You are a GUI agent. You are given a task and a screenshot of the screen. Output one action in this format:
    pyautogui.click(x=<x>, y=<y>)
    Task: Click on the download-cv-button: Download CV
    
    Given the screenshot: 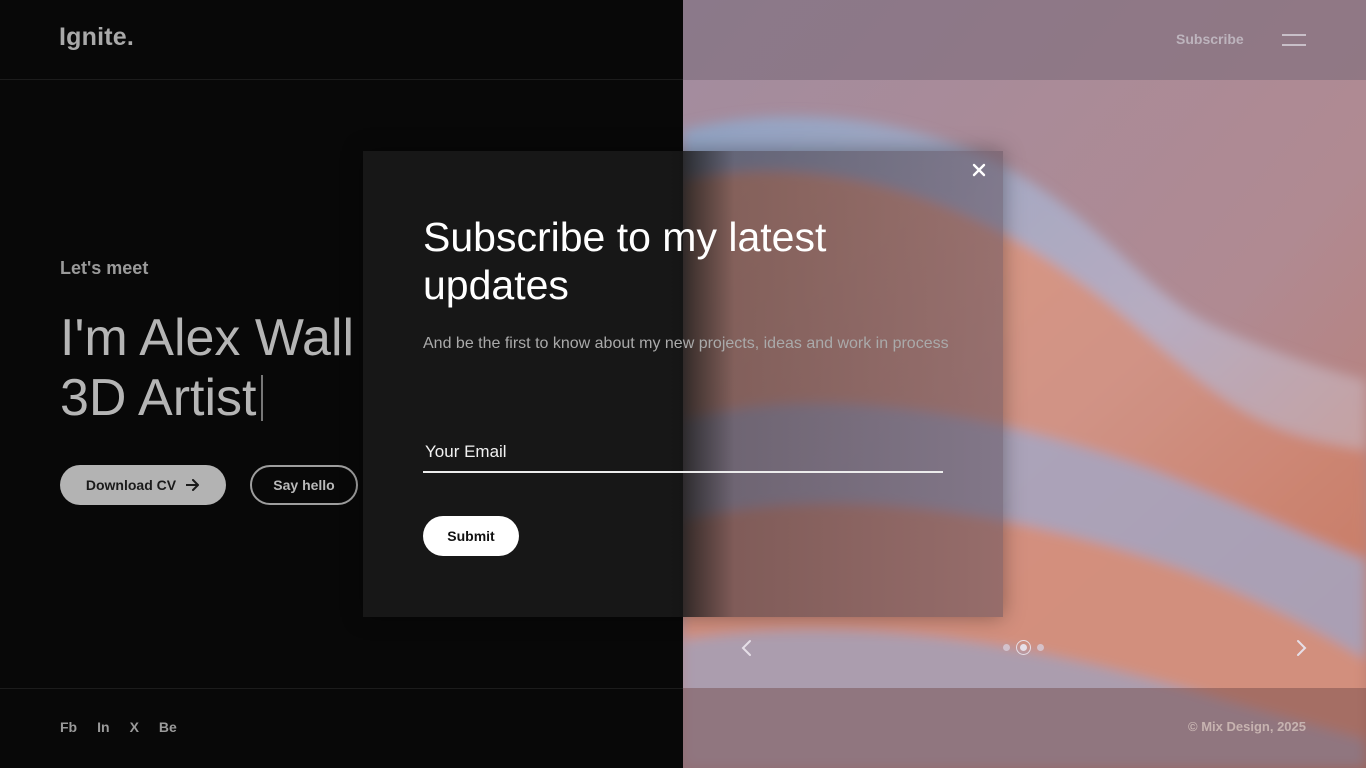 What is the action you would take?
    pyautogui.click(x=143, y=485)
    